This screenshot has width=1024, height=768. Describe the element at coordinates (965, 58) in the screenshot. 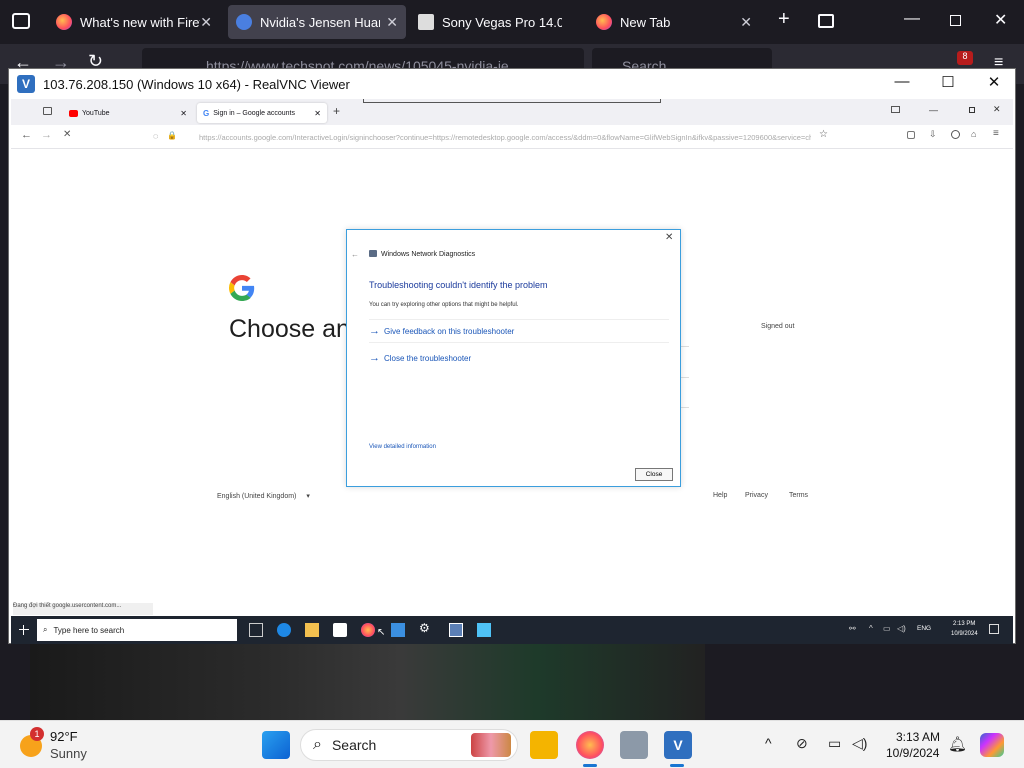

I see `ublock-badge: 8` at that location.